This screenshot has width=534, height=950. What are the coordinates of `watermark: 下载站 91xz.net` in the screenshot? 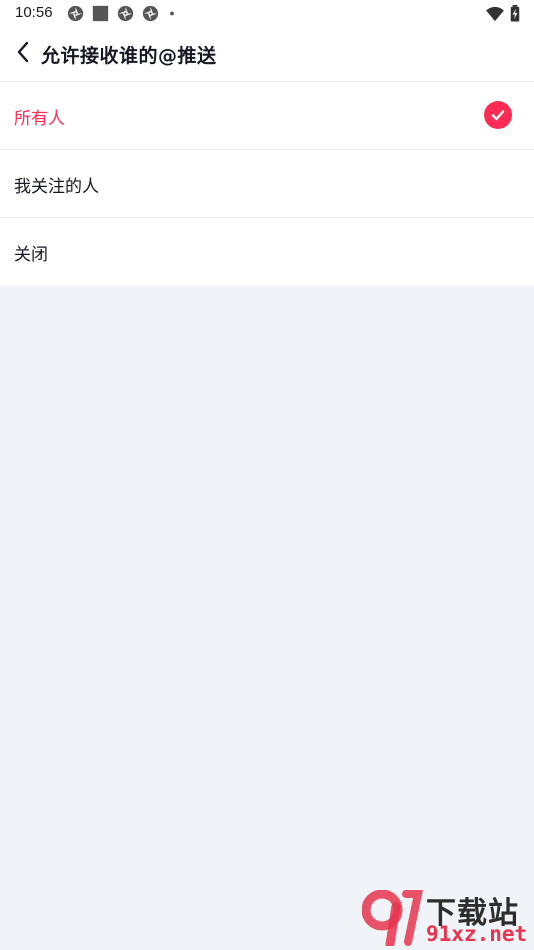 It's located at (446, 919).